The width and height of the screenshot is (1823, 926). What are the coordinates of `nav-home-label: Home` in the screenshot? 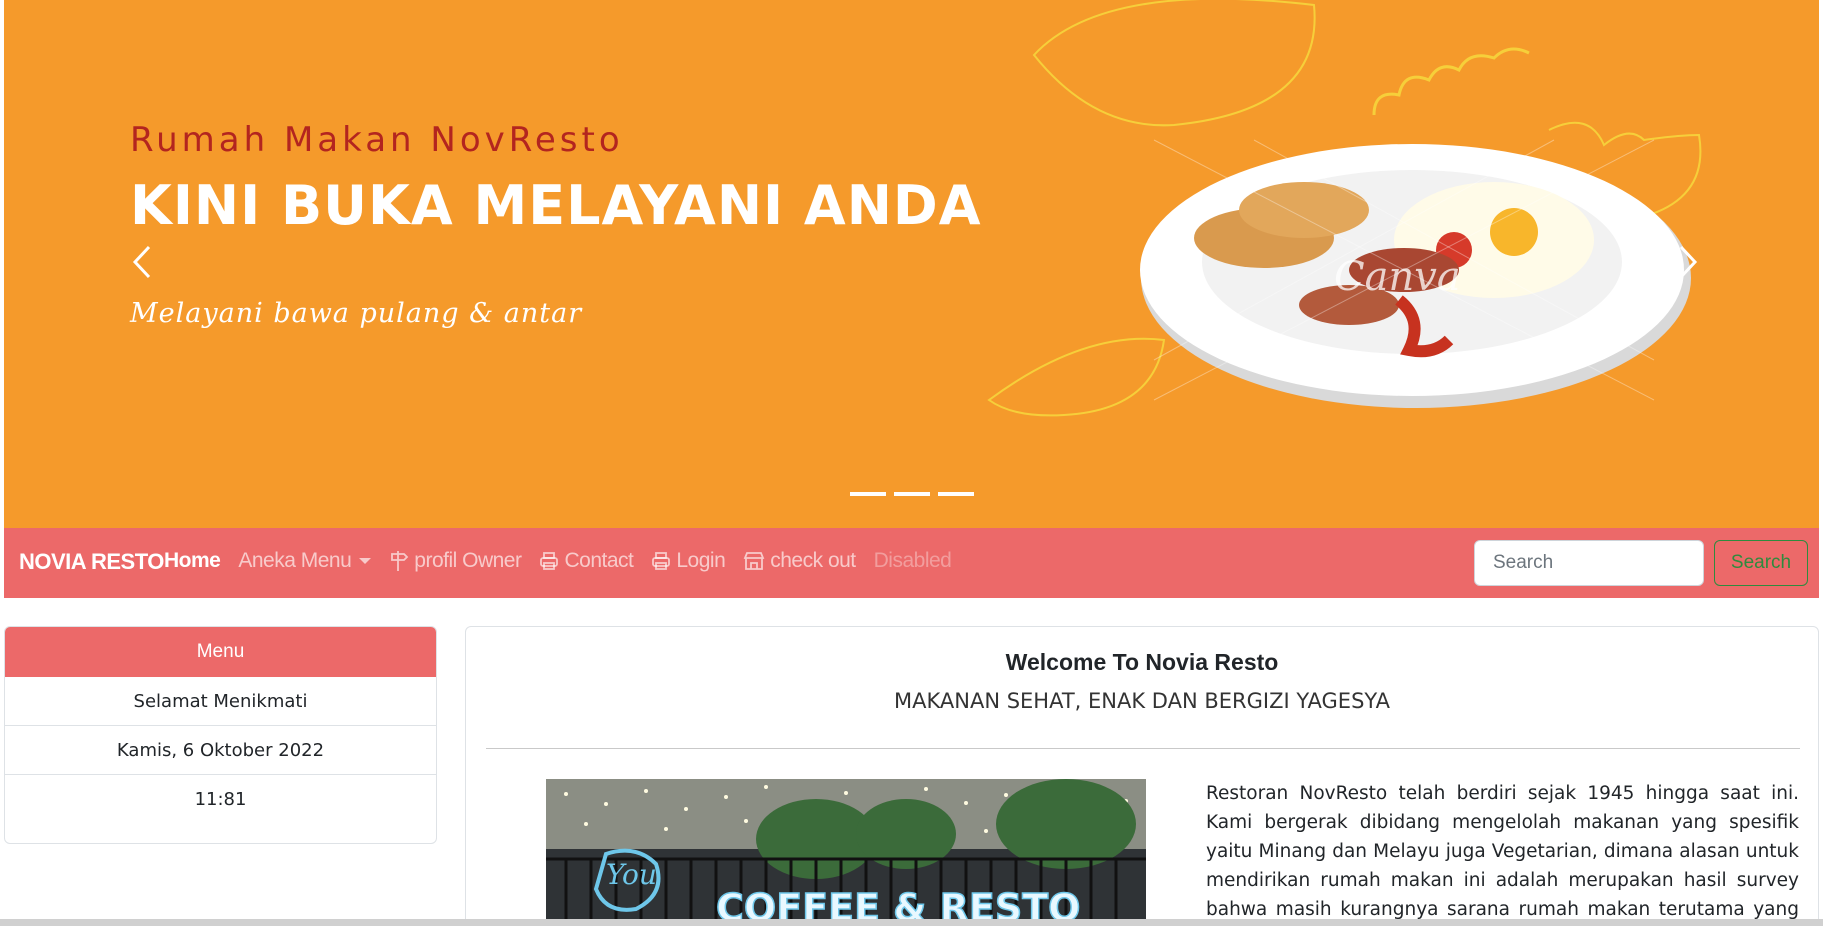 It's located at (192, 560).